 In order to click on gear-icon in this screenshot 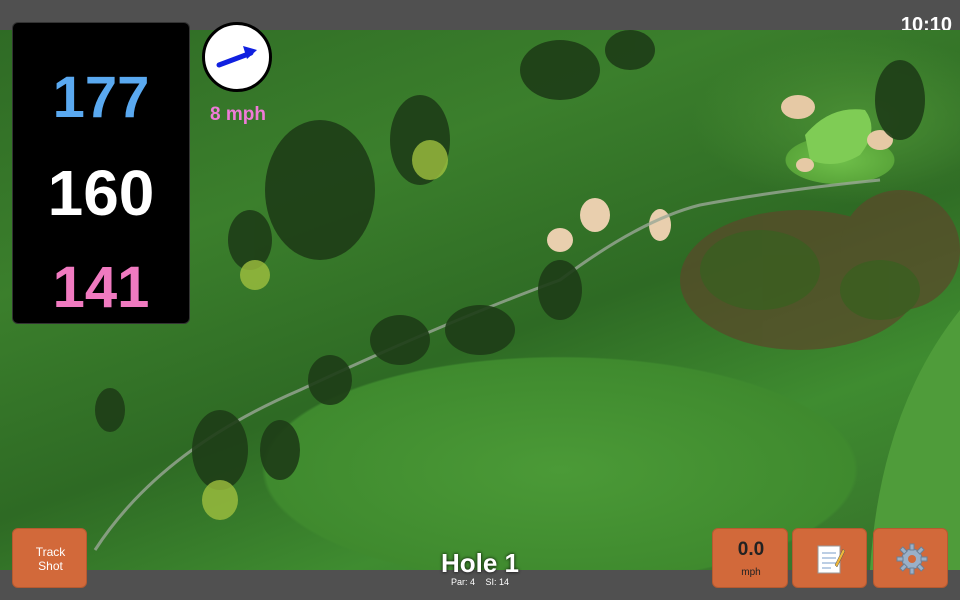, I will do `click(912, 559)`.